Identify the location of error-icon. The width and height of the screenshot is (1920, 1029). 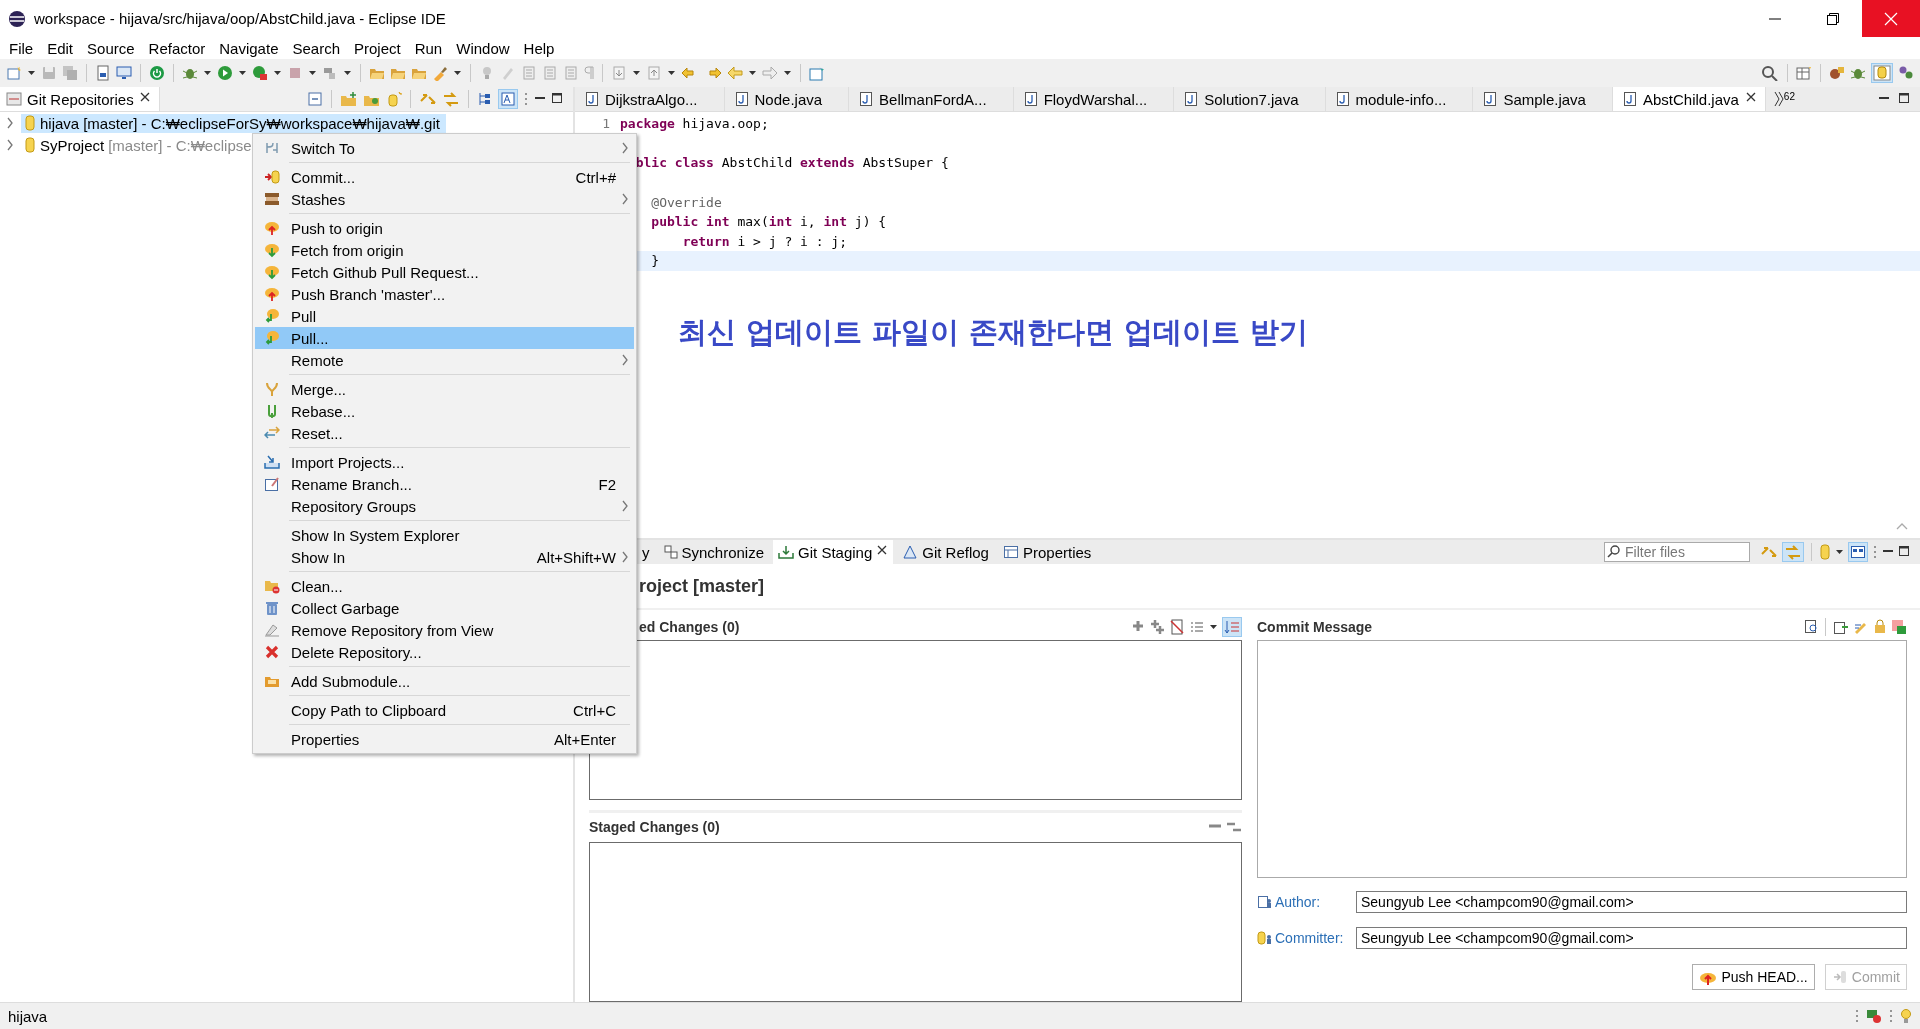
(1874, 1016).